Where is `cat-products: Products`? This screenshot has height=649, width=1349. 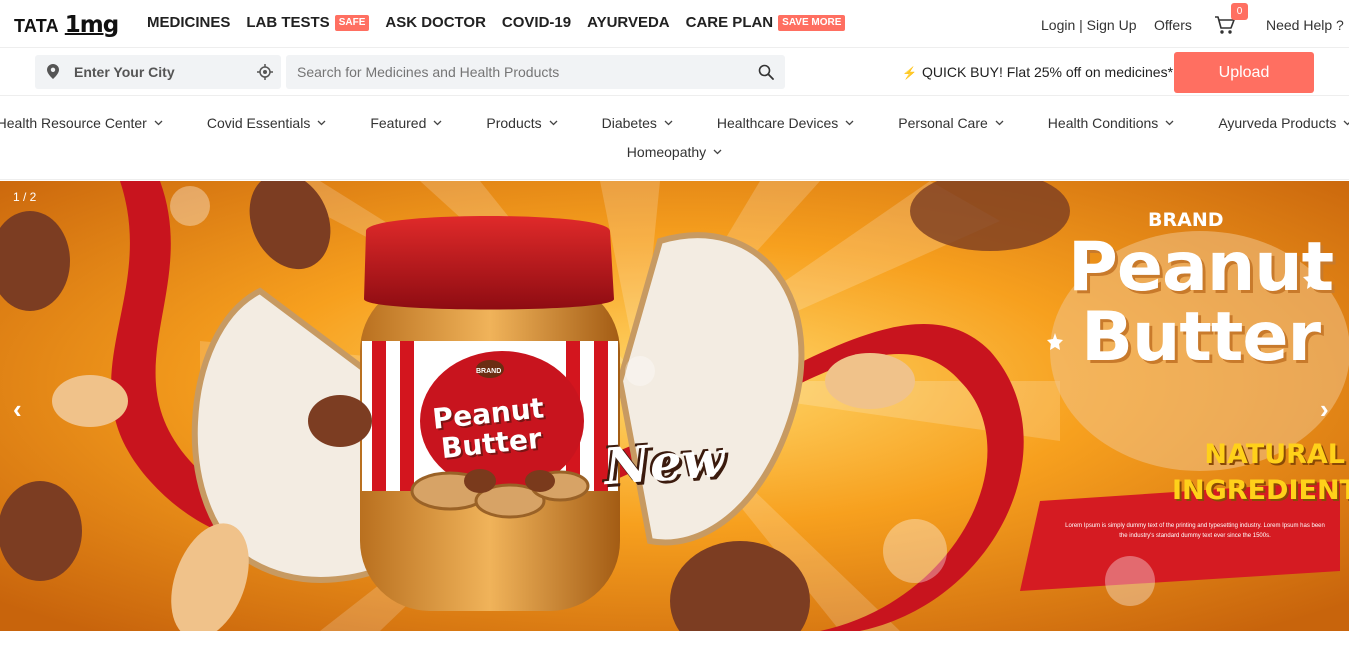
cat-products: Products is located at coordinates (522, 123).